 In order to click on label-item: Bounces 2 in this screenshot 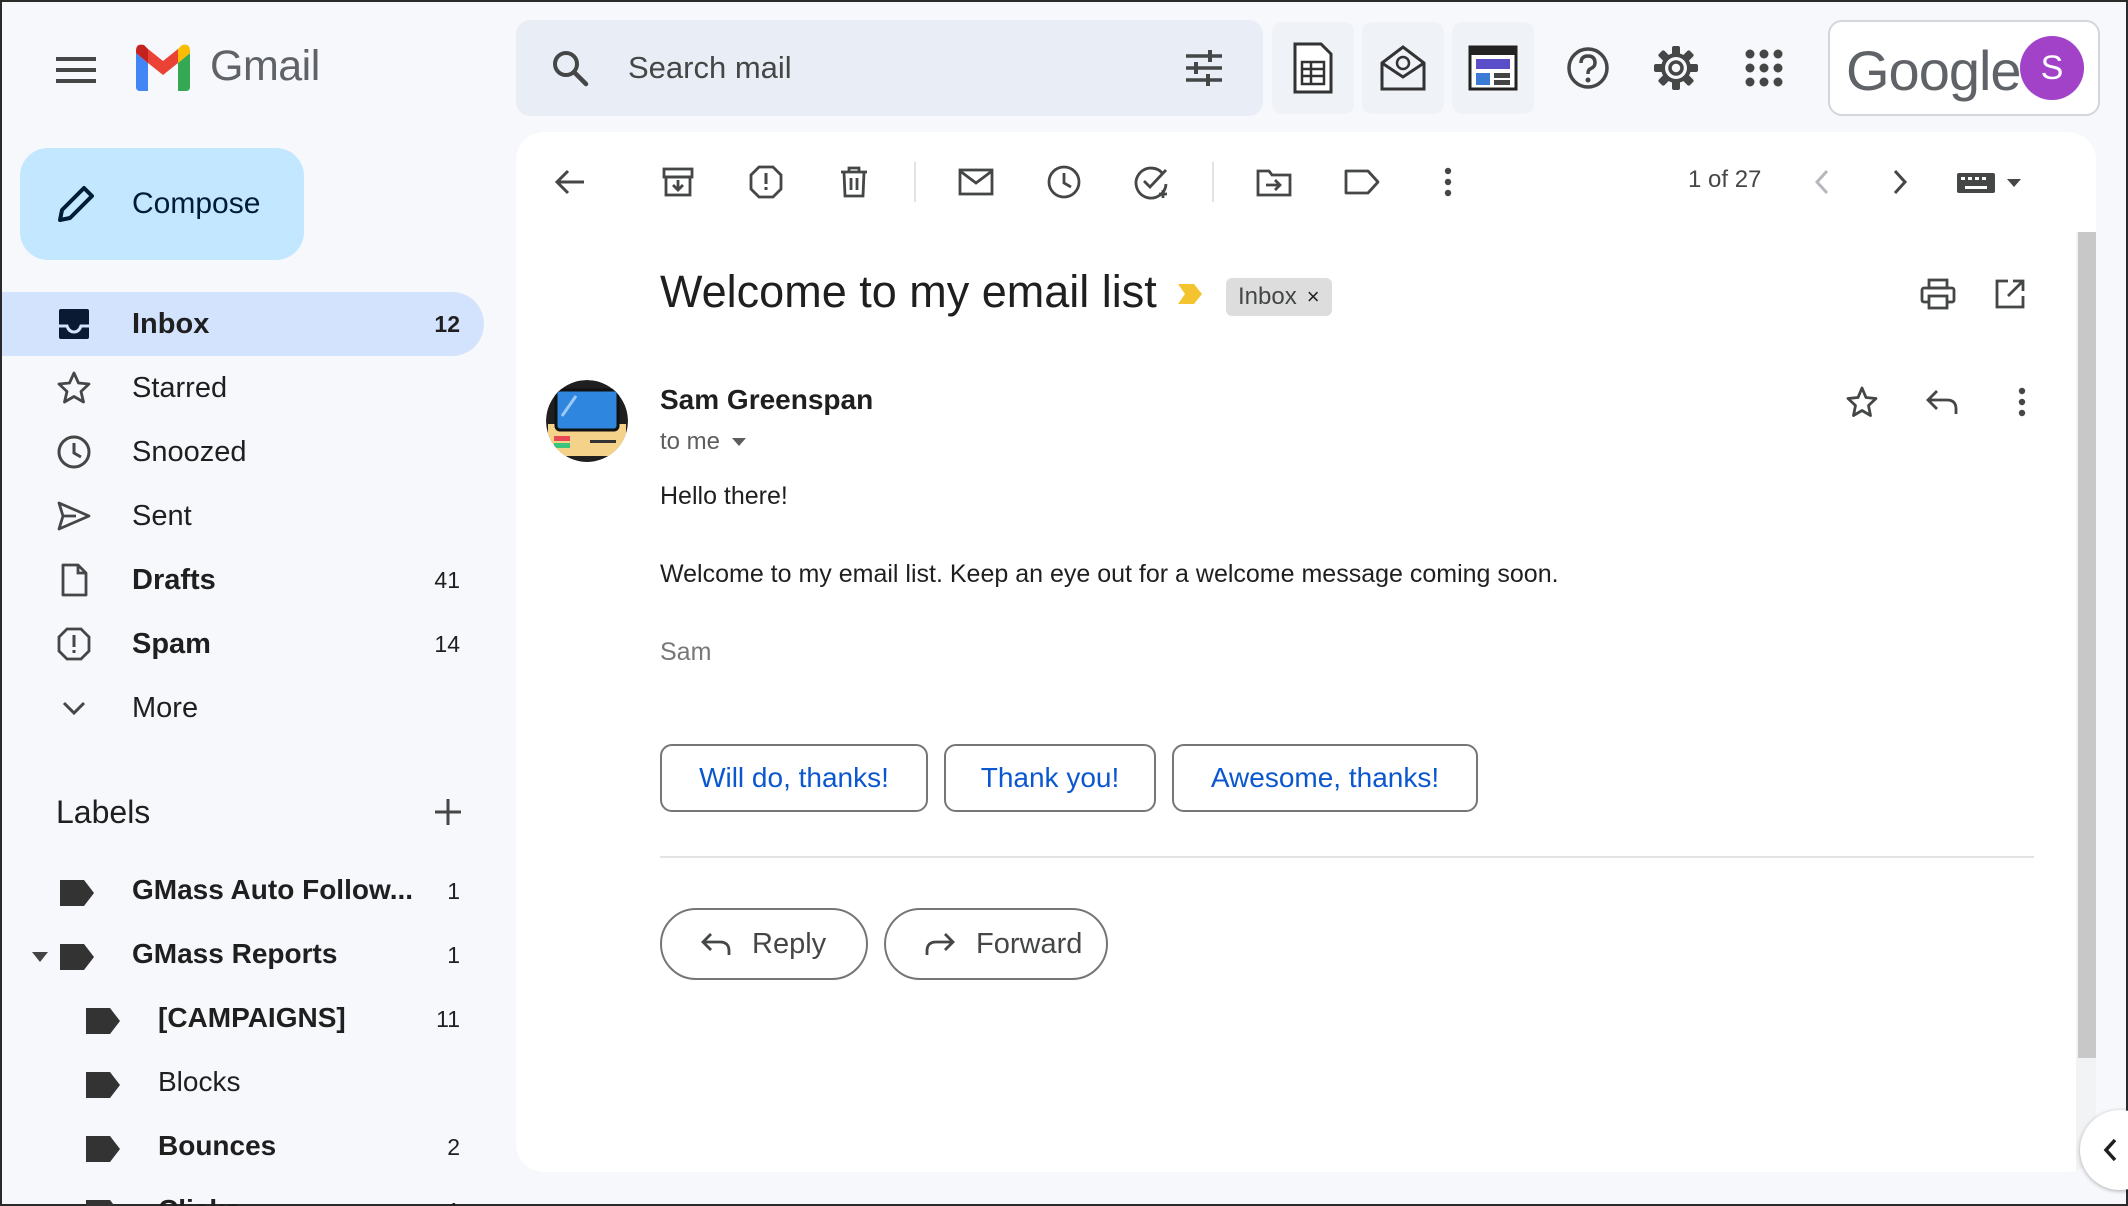, I will do `click(243, 1148)`.